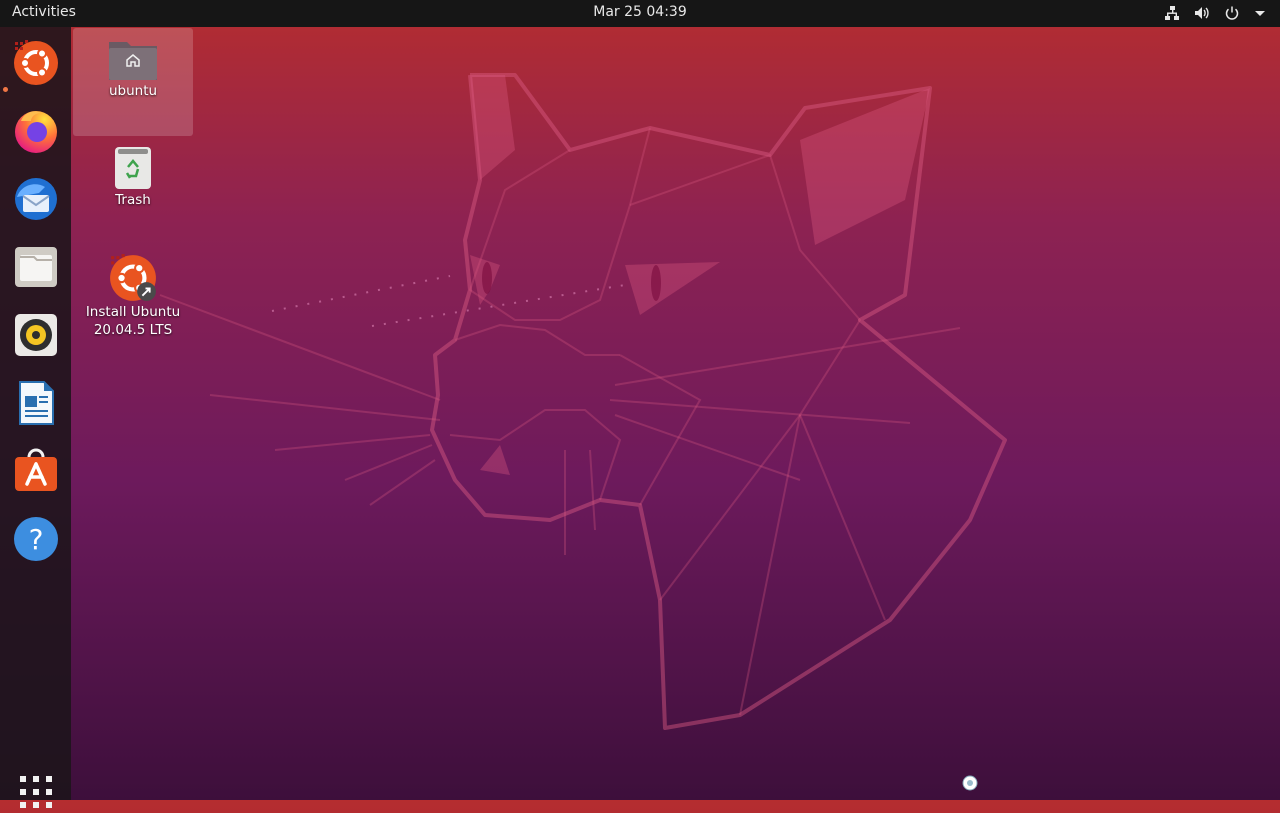 The height and width of the screenshot is (813, 1280). Describe the element at coordinates (5, 89) in the screenshot. I see `running-indicator` at that location.